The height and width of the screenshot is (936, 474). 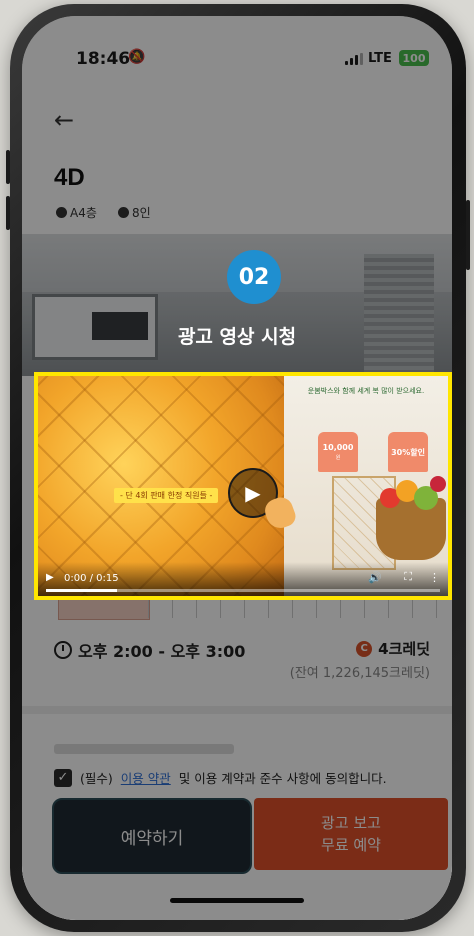 What do you see at coordinates (338, 458) in the screenshot?
I see `price-tag-1-unit: 원` at bounding box center [338, 458].